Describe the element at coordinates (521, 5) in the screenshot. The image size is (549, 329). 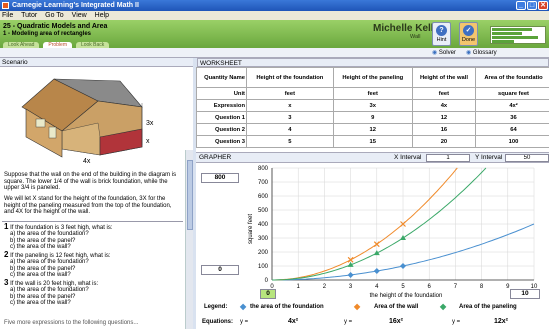
I see `minimize-button: _` at that location.